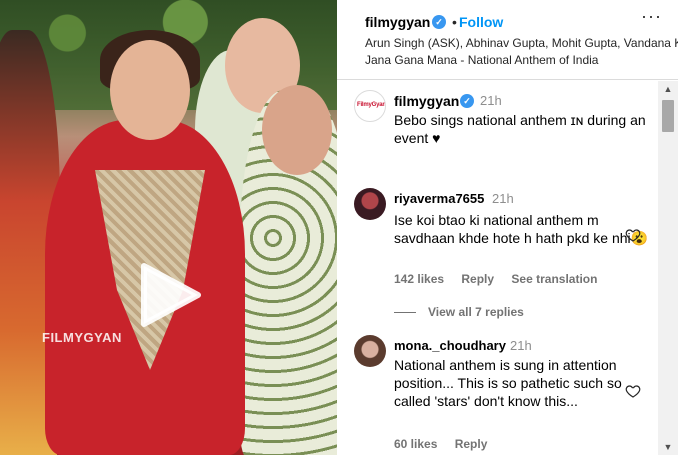 The width and height of the screenshot is (678, 455). I want to click on comment-likes: 142 likes, so click(419, 279).